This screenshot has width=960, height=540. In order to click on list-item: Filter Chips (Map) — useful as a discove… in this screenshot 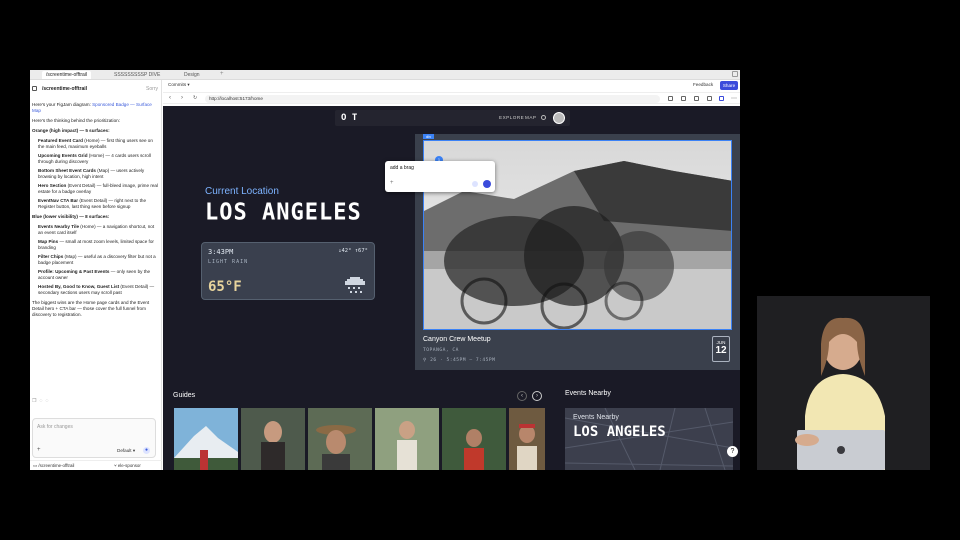, I will do `click(98, 260)`.